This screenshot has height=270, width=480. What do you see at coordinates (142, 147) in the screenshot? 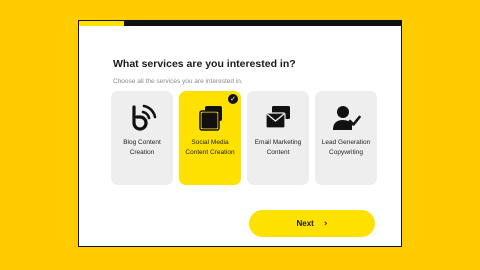
I see `option-label: Blog Content Creation` at bounding box center [142, 147].